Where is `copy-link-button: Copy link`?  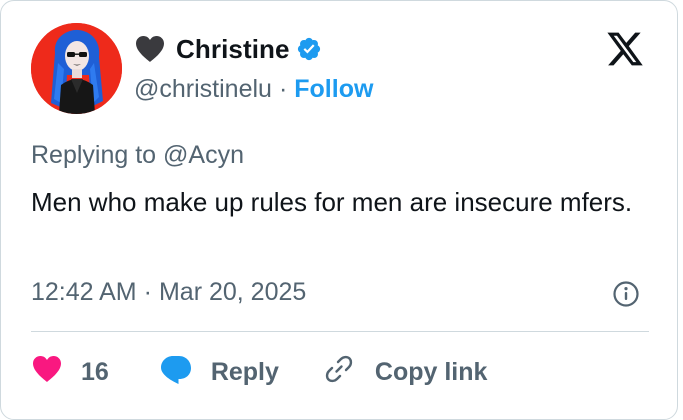 copy-link-button: Copy link is located at coordinates (405, 372).